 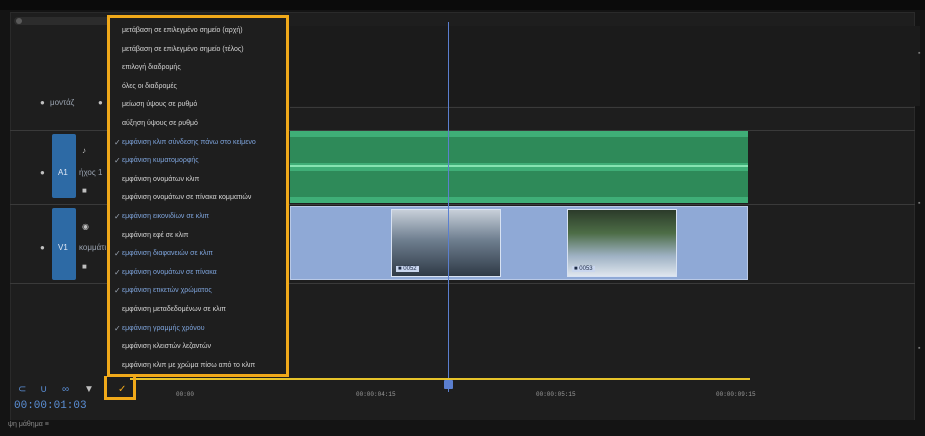 What do you see at coordinates (206, 328) in the screenshot?
I see `menu-item: εμφάνιση γραμμής χρόνου` at bounding box center [206, 328].